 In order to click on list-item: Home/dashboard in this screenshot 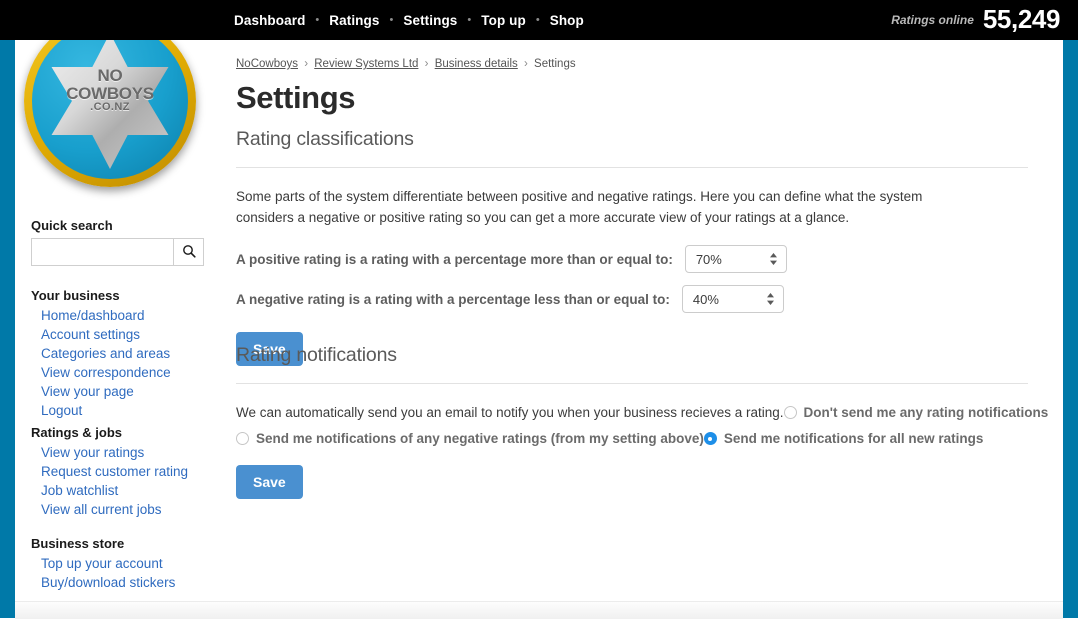, I will do `click(101, 315)`.